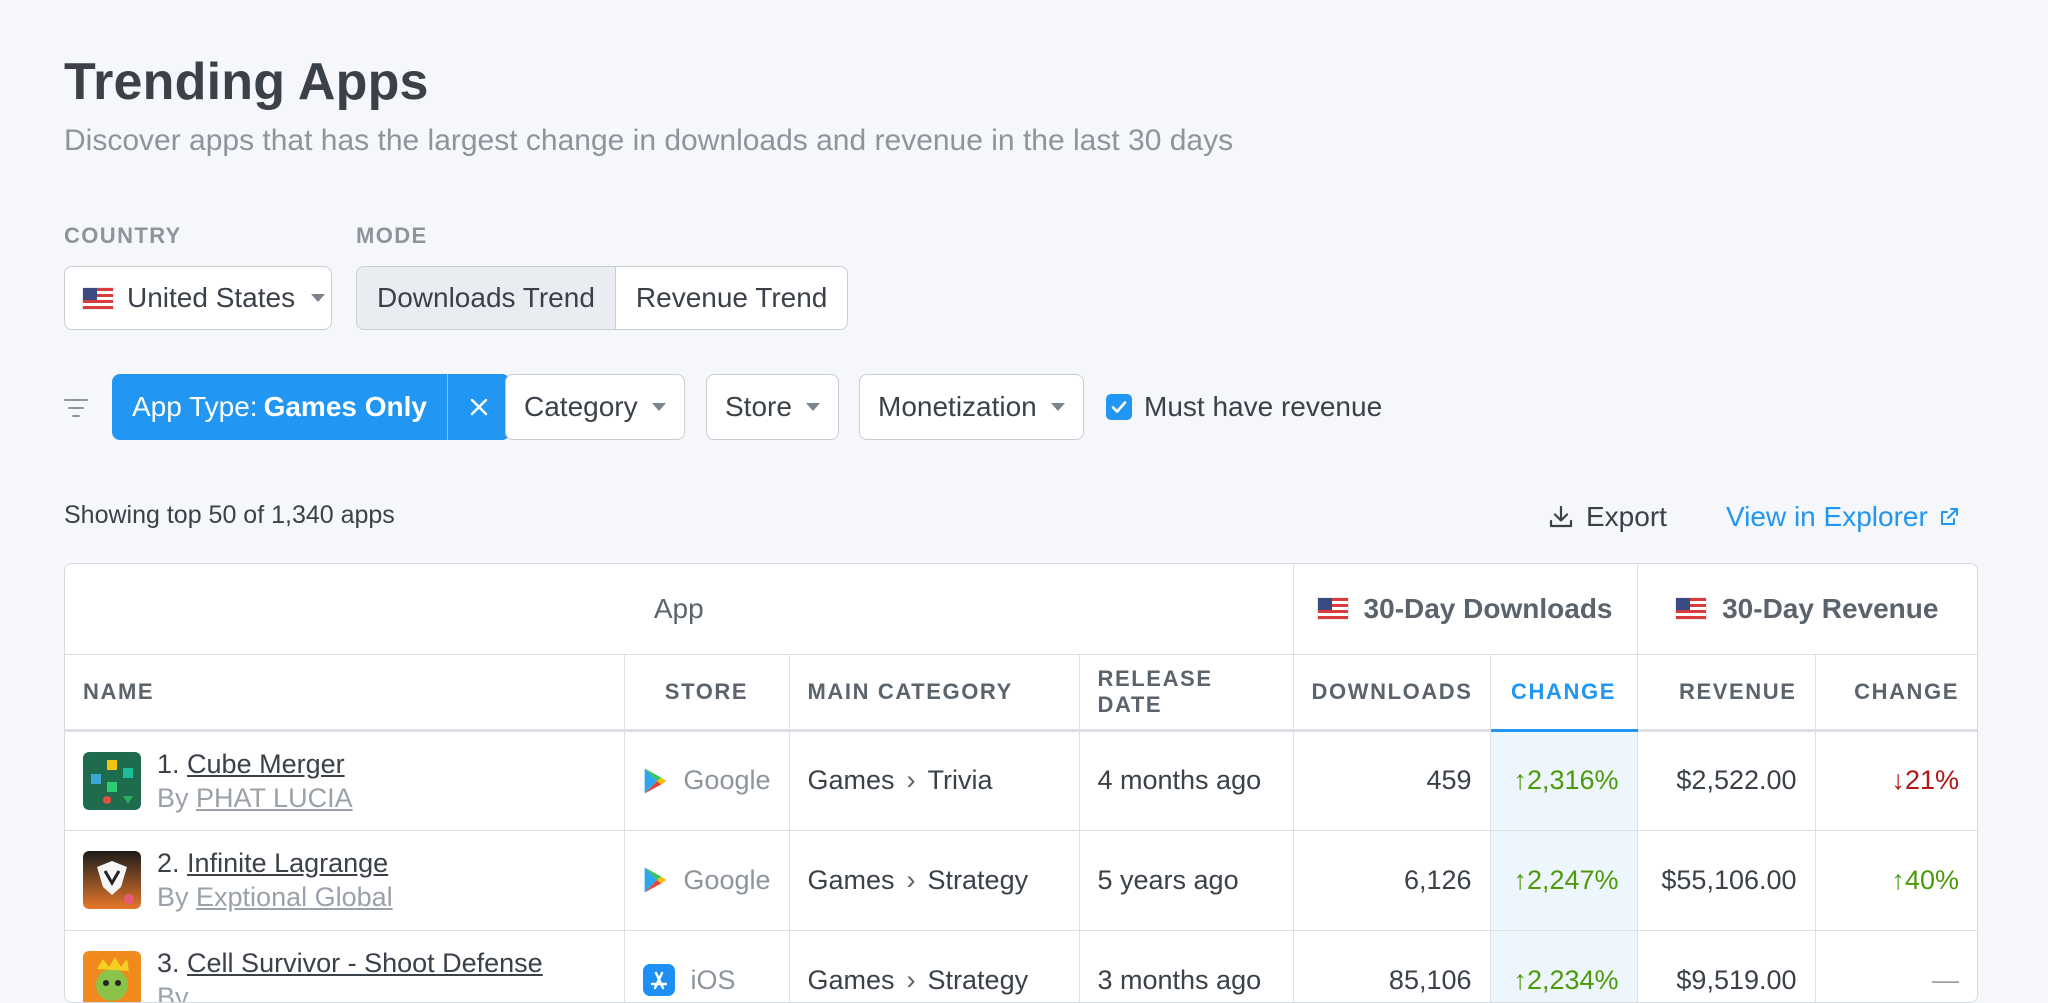 The image size is (2048, 1003). What do you see at coordinates (772, 407) in the screenshot?
I see `store-filter-dropdown: Store` at bounding box center [772, 407].